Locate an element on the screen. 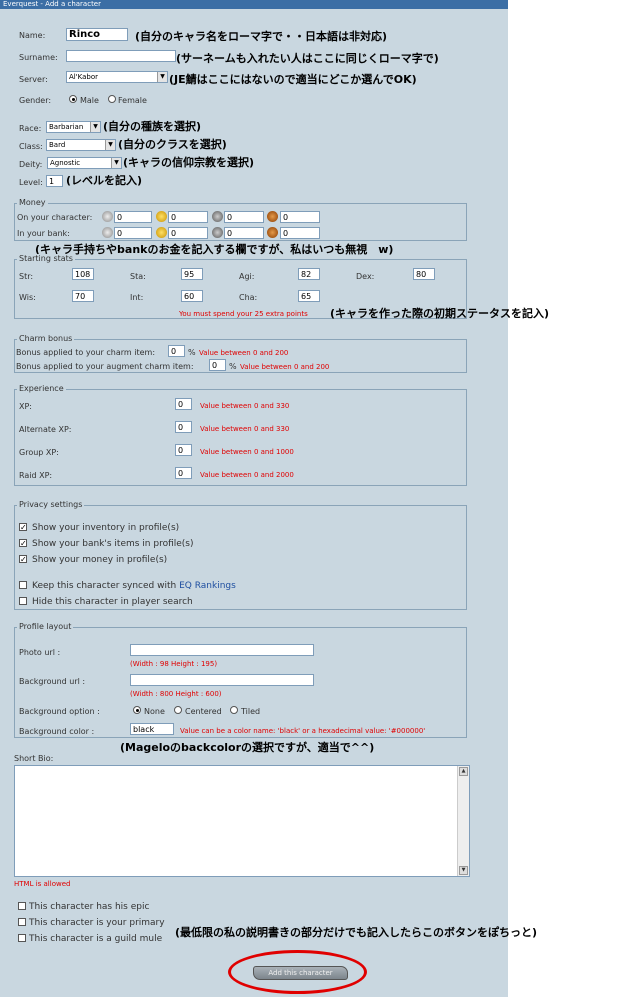 The height and width of the screenshot is (997, 623). stats-note: (キャラを作った際の初期ステータスを記入) is located at coordinates (440, 313).